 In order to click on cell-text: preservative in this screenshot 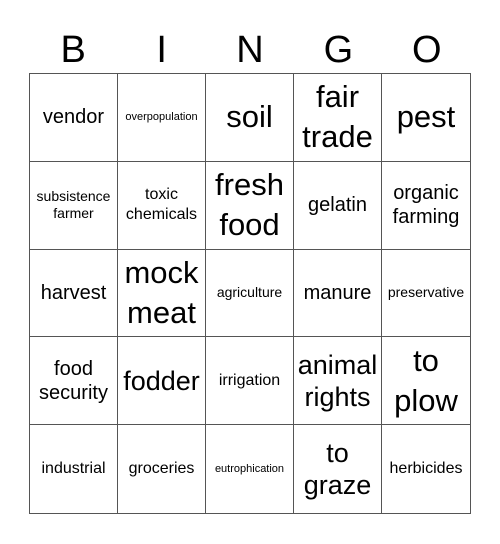, I will do `click(426, 292)`.